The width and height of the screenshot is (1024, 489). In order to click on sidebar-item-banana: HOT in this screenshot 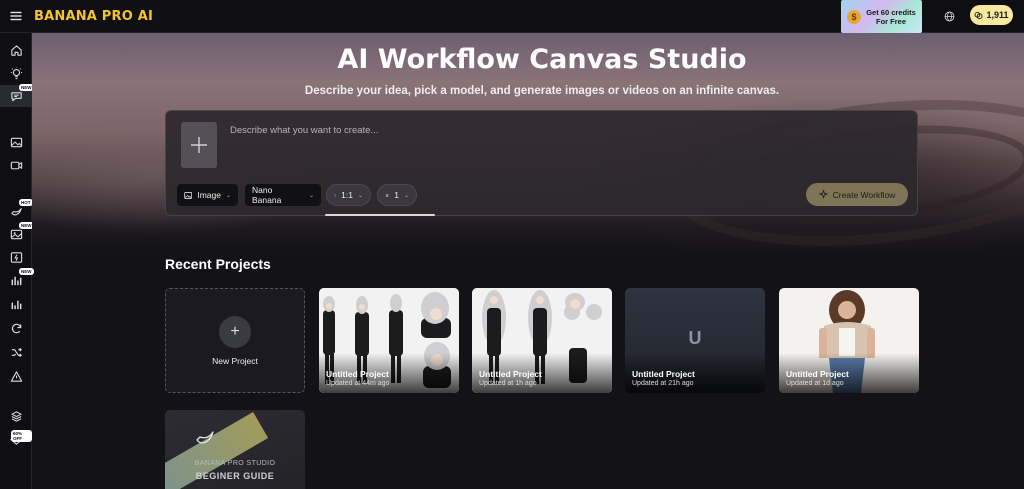, I will do `click(16, 210)`.